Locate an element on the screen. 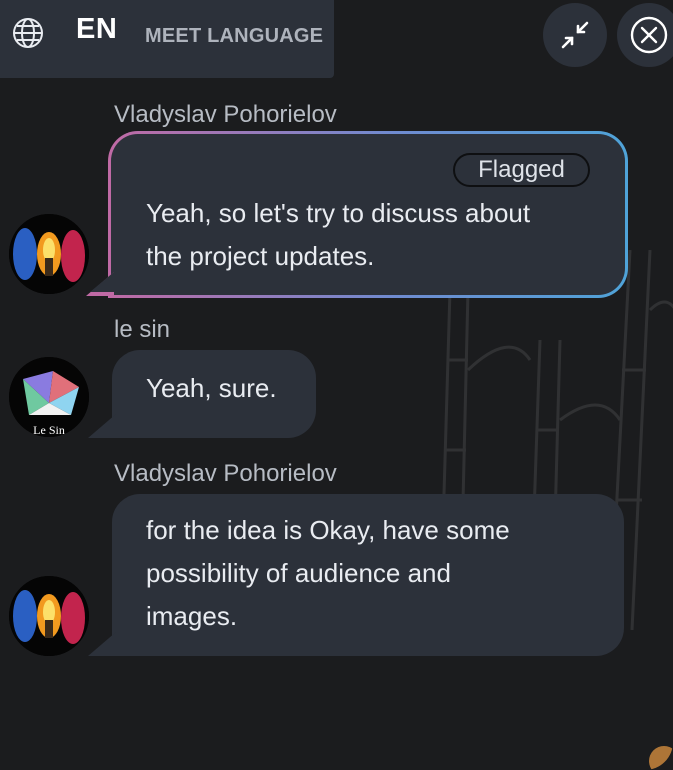 This screenshot has width=673, height=770. message-sender: le sin is located at coordinates (142, 329).